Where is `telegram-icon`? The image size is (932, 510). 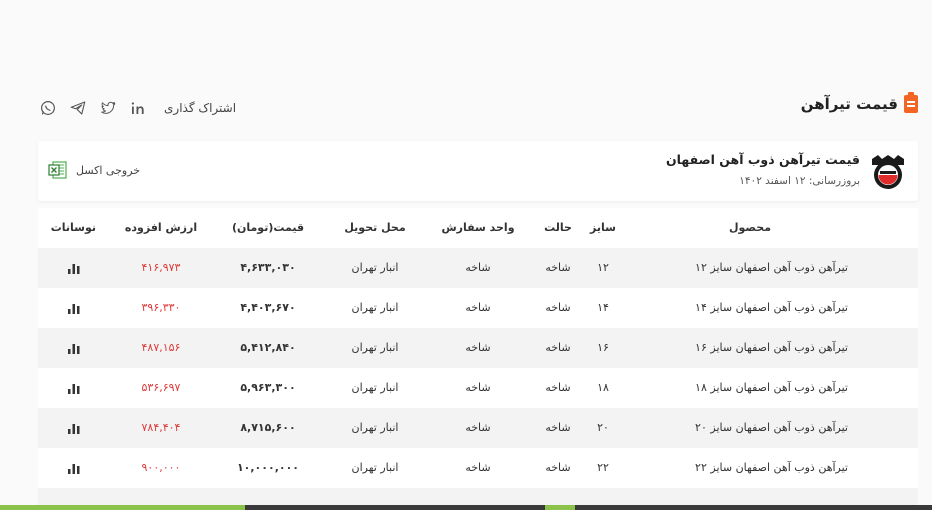 telegram-icon is located at coordinates (78, 108).